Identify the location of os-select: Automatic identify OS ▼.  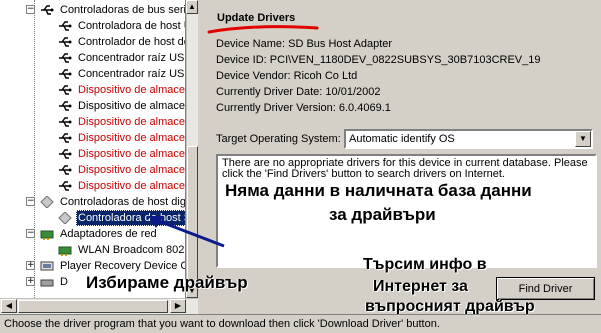
(468, 139).